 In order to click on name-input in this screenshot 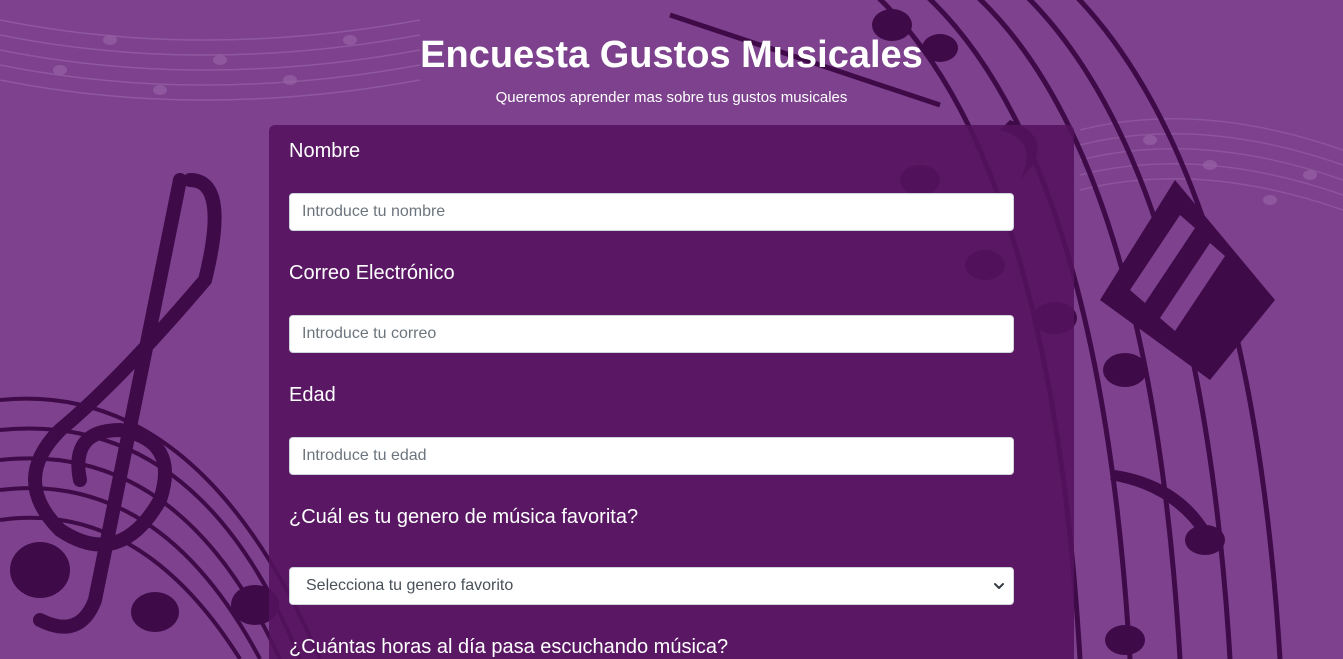, I will do `click(651, 212)`.